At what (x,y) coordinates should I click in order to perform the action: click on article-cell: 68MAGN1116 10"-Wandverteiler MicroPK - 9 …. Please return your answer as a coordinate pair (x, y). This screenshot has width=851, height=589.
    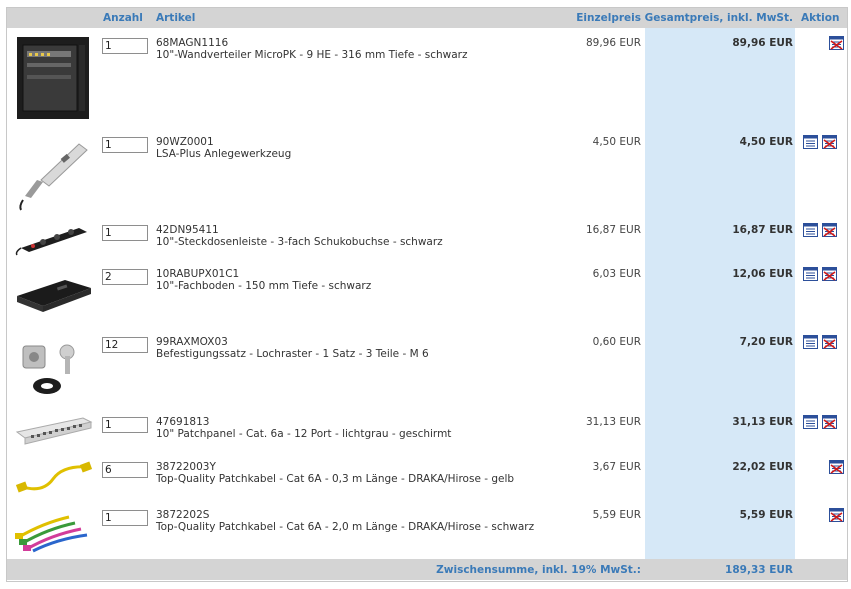
    Looking at the image, I should click on (312, 49).